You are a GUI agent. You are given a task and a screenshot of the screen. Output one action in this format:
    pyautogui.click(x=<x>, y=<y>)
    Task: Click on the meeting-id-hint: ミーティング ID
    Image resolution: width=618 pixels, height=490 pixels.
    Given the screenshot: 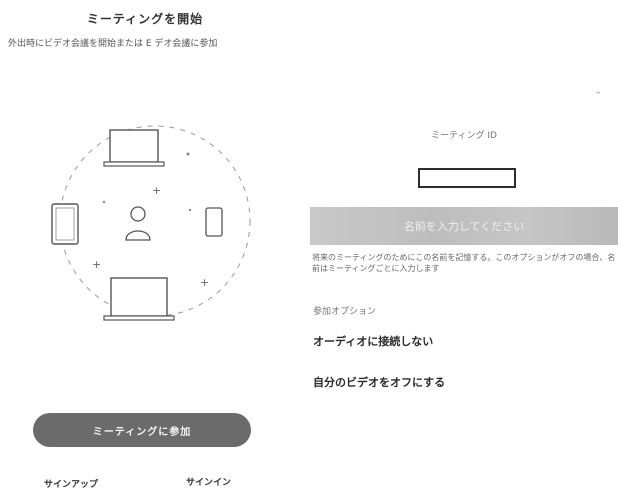 What is the action you would take?
    pyautogui.click(x=464, y=136)
    